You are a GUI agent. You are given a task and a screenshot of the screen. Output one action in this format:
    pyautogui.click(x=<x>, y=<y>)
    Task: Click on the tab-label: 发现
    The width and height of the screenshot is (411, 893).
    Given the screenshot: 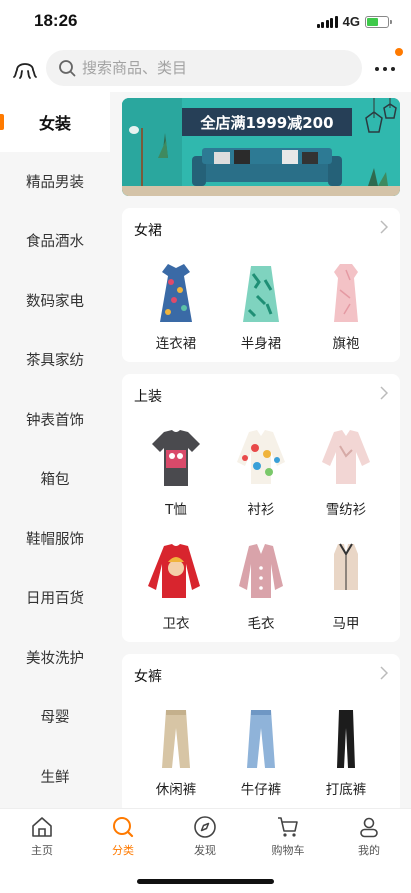 What is the action you would take?
    pyautogui.click(x=205, y=850)
    